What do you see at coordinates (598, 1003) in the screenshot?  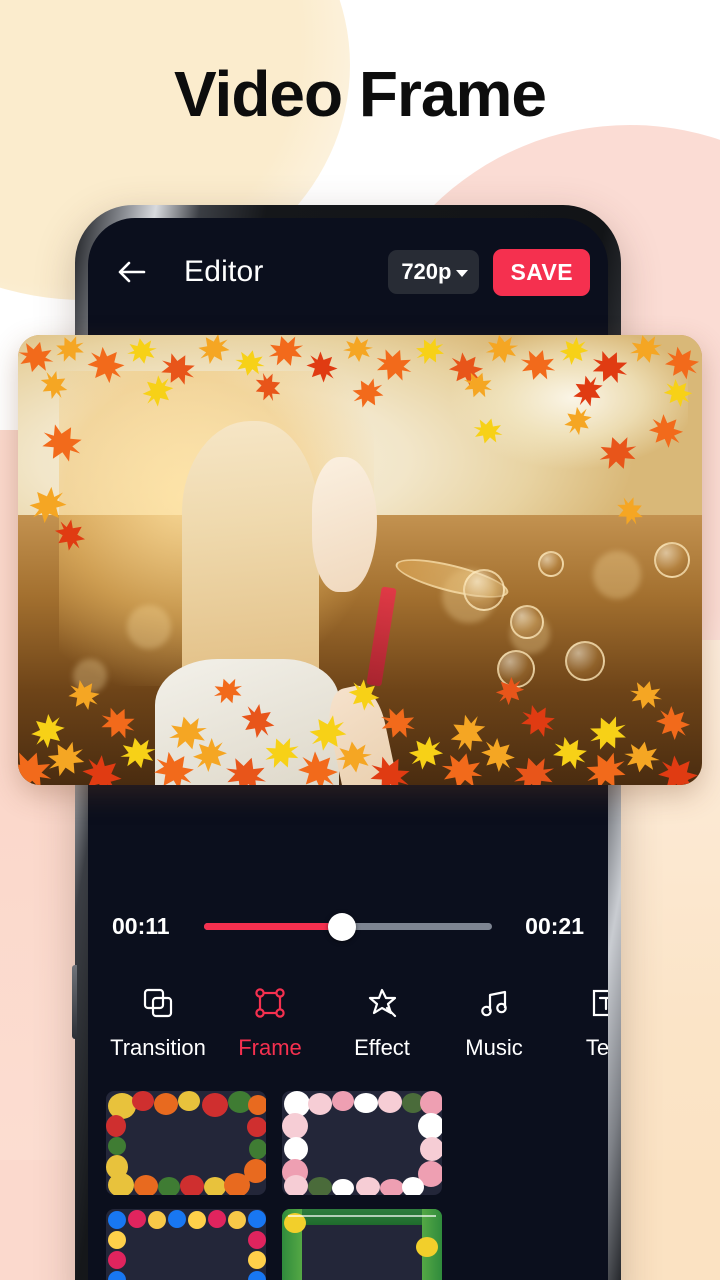 I see `text-box-icon` at bounding box center [598, 1003].